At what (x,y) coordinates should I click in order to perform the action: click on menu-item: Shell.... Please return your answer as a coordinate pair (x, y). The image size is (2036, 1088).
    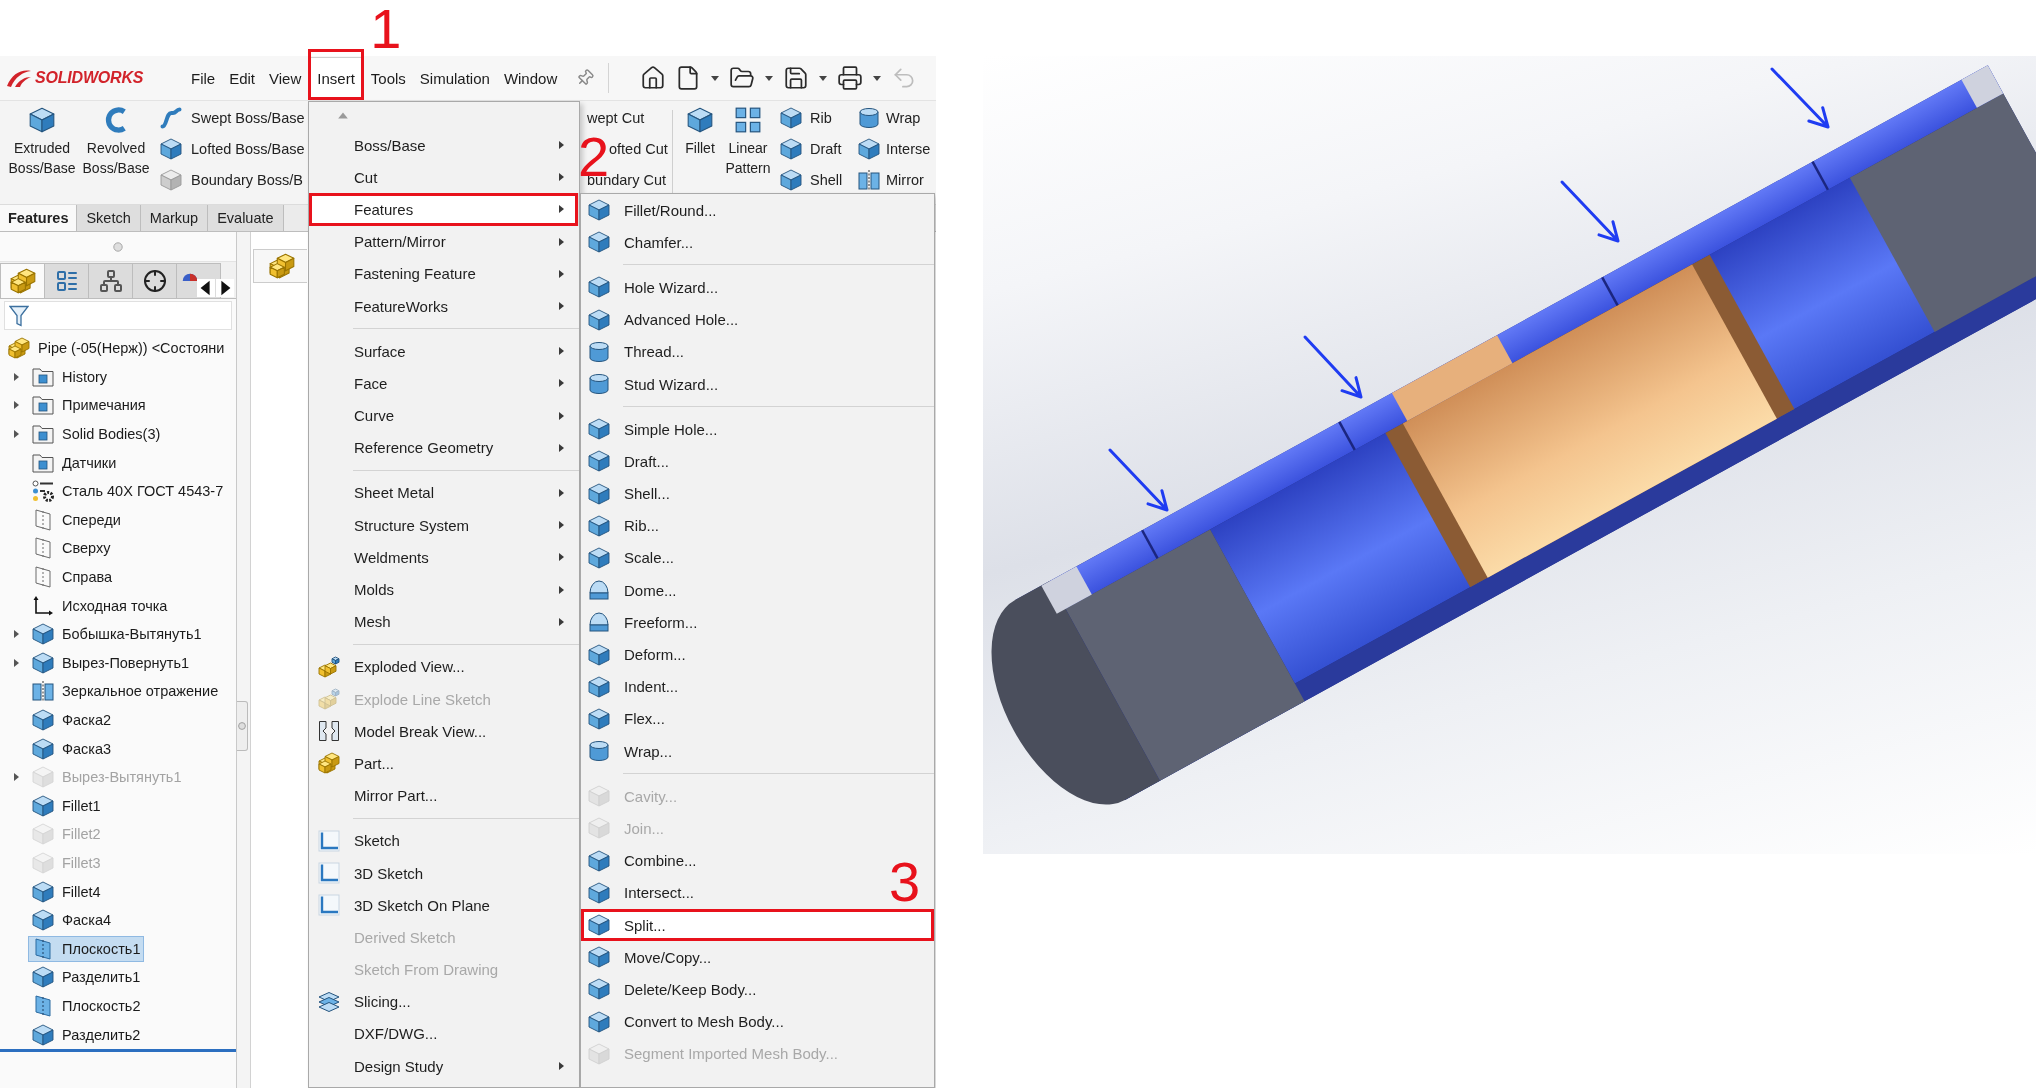
    Looking at the image, I should click on (632, 493).